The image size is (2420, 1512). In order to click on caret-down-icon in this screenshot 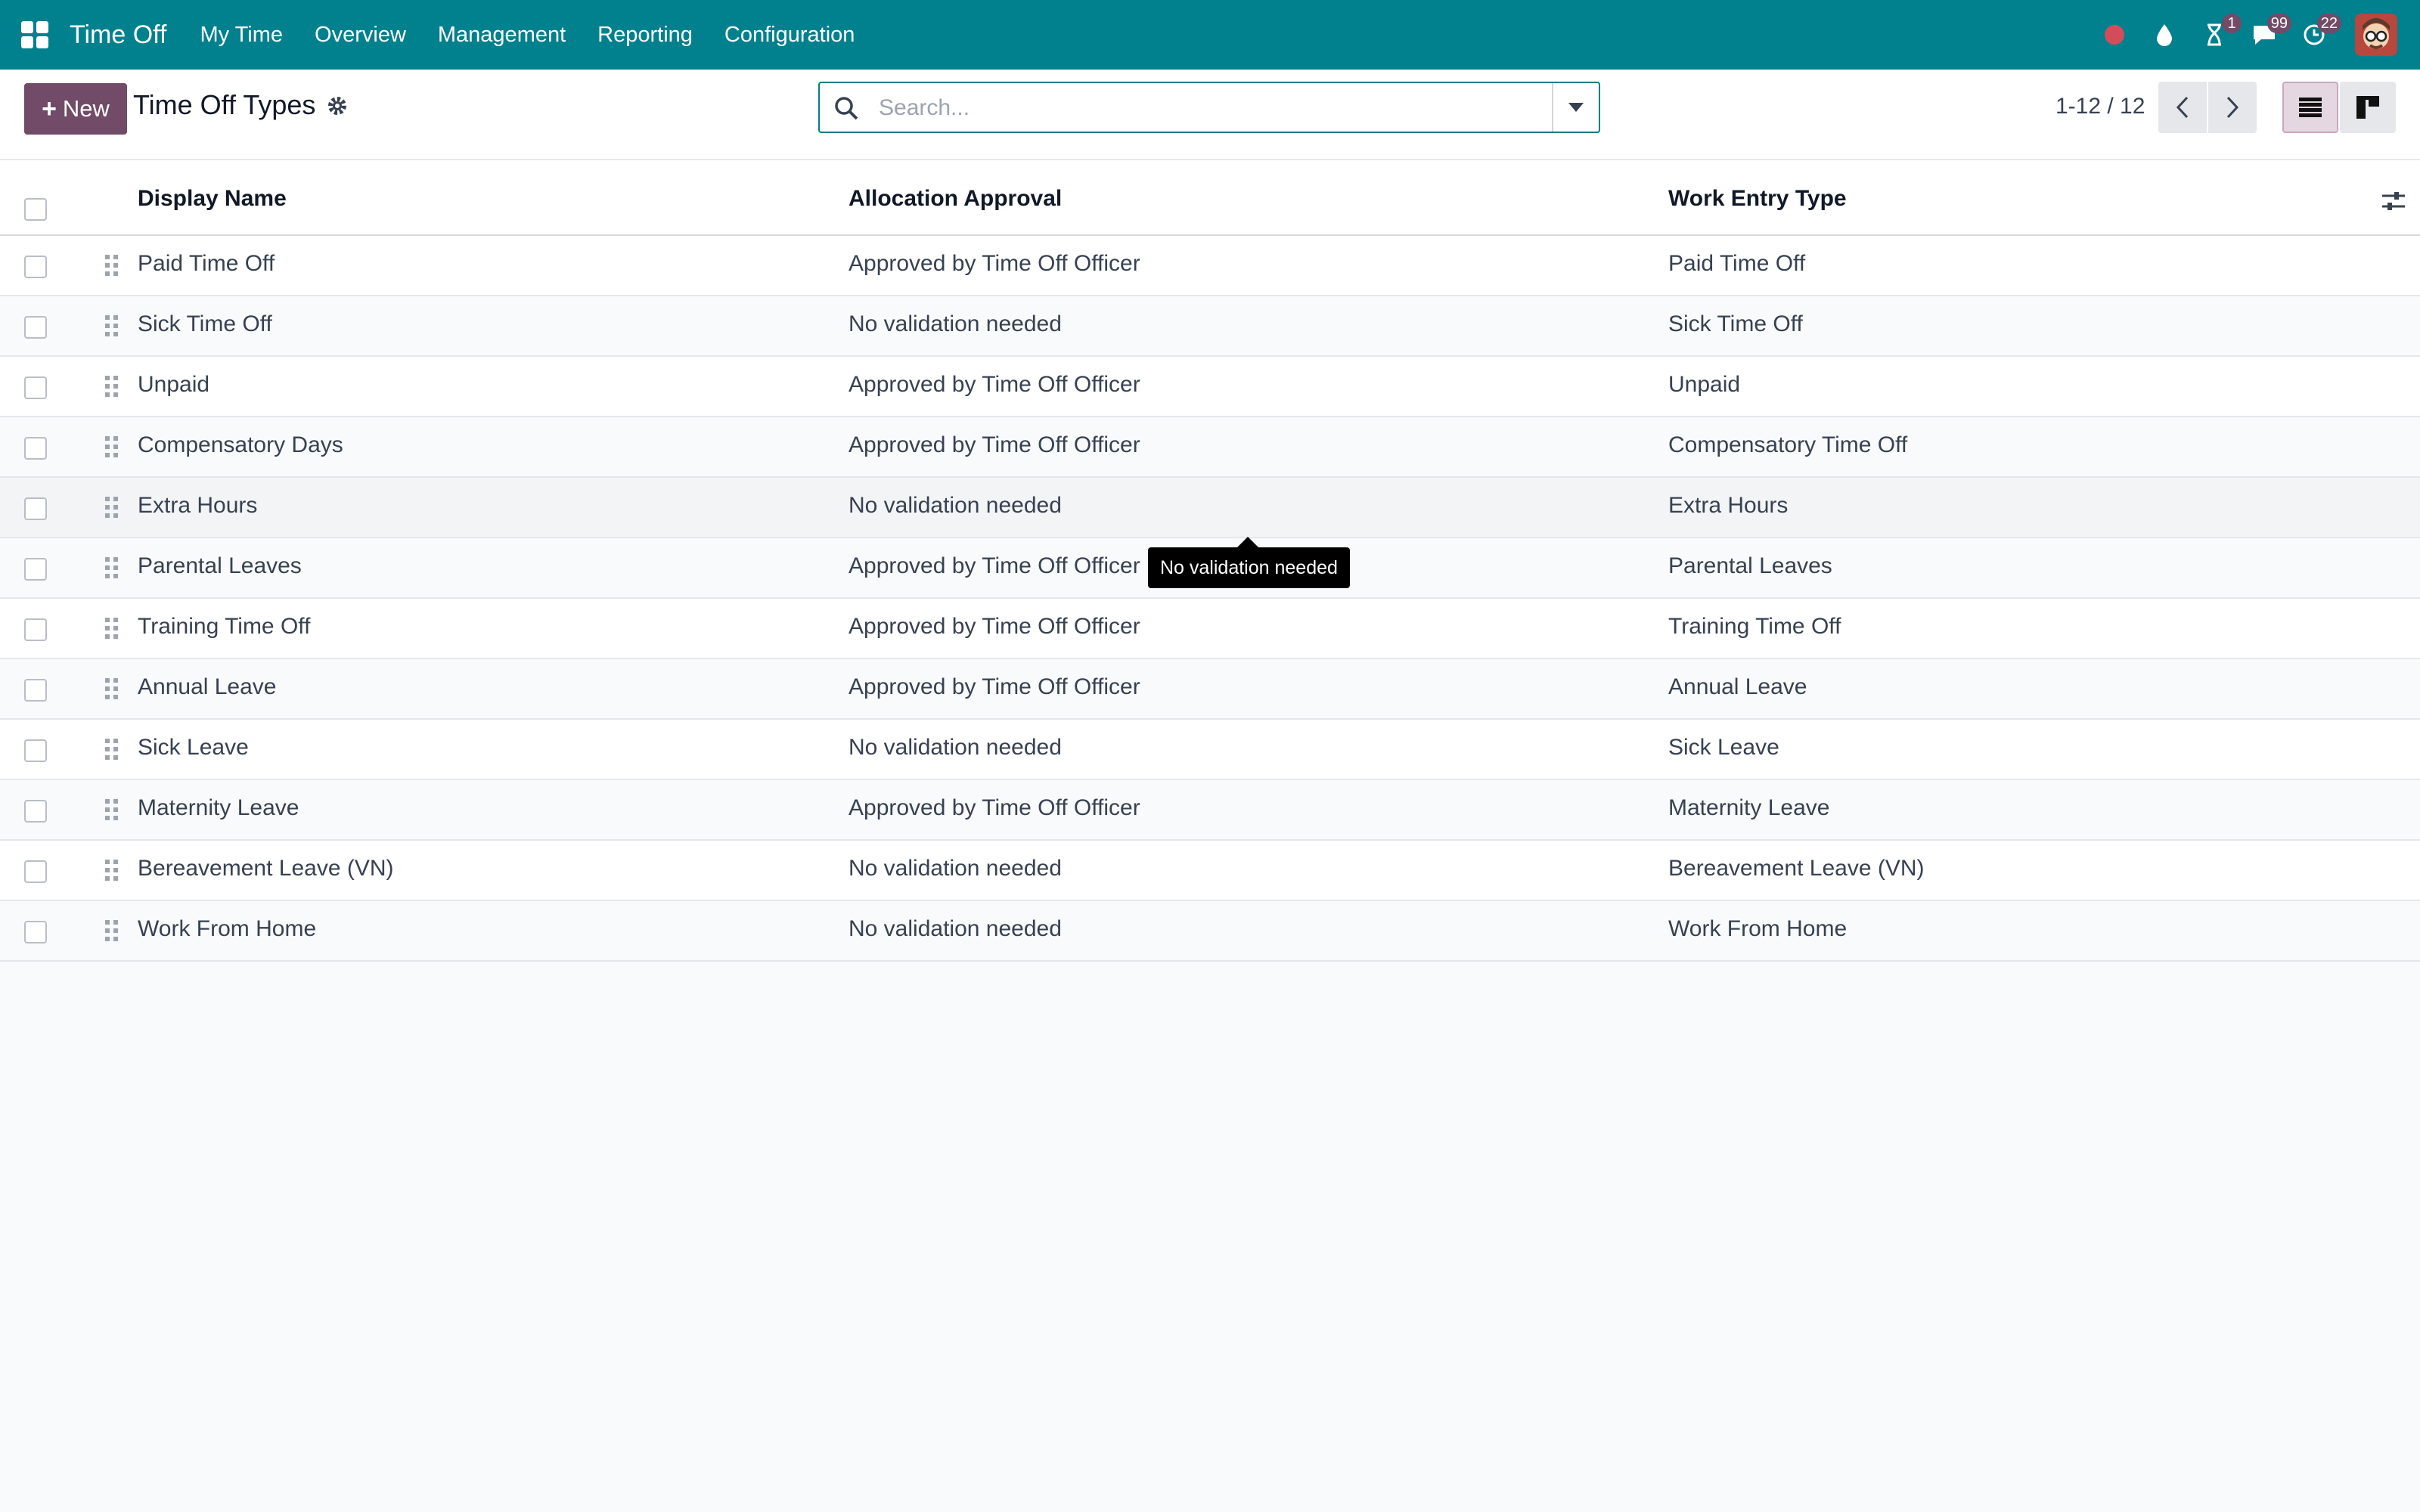, I will do `click(1576, 107)`.